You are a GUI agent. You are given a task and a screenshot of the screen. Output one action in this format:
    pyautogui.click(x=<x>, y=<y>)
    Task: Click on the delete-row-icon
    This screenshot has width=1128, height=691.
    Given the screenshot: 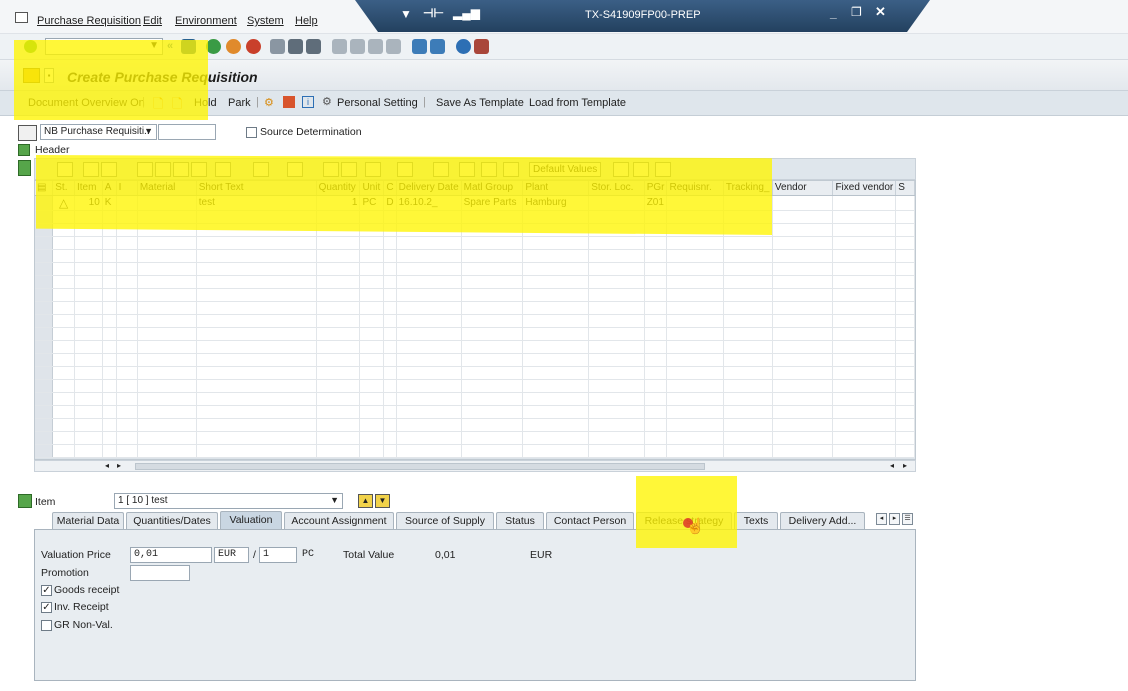 What is the action you would take?
    pyautogui.click(x=109, y=169)
    